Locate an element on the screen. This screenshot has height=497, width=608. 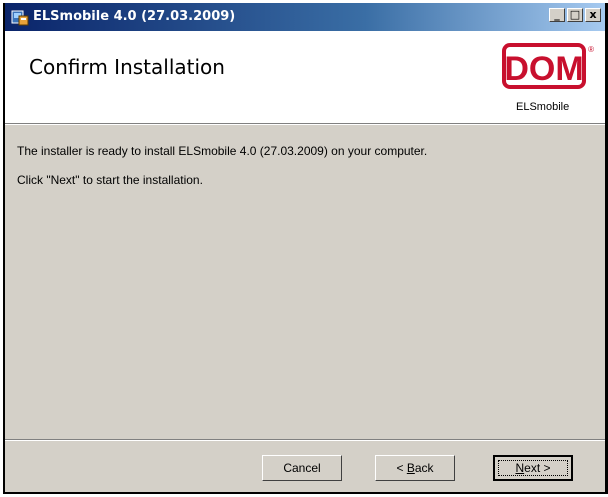
installer-app-icon is located at coordinates (20, 18).